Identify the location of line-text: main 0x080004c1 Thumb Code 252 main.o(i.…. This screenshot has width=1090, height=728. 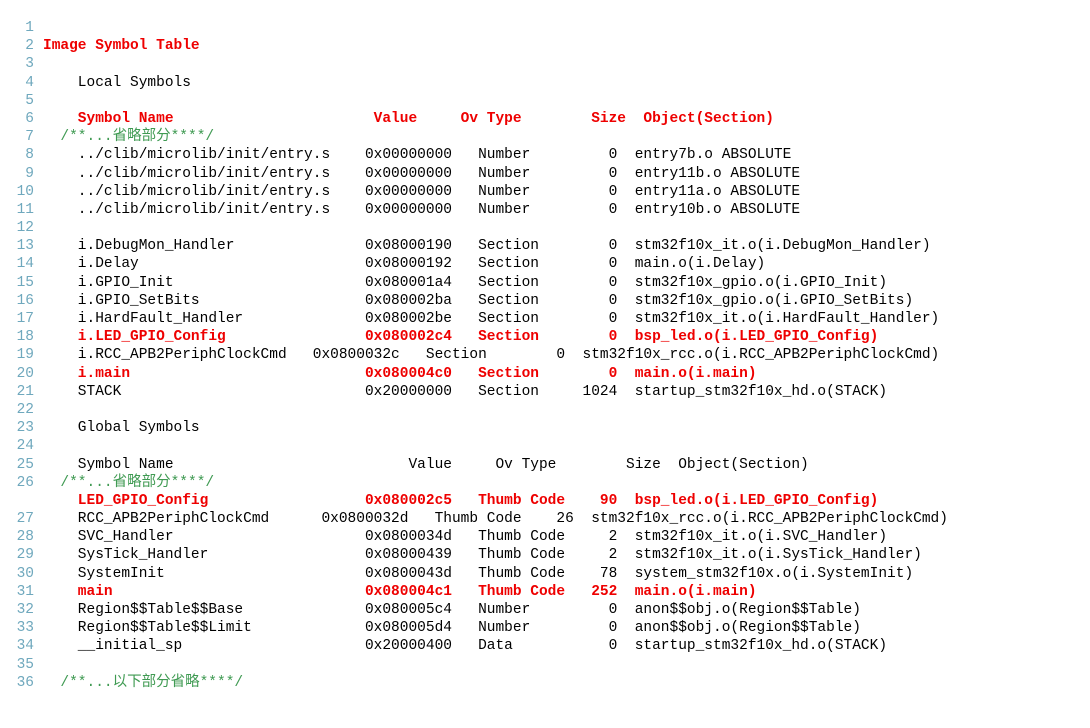
(400, 591).